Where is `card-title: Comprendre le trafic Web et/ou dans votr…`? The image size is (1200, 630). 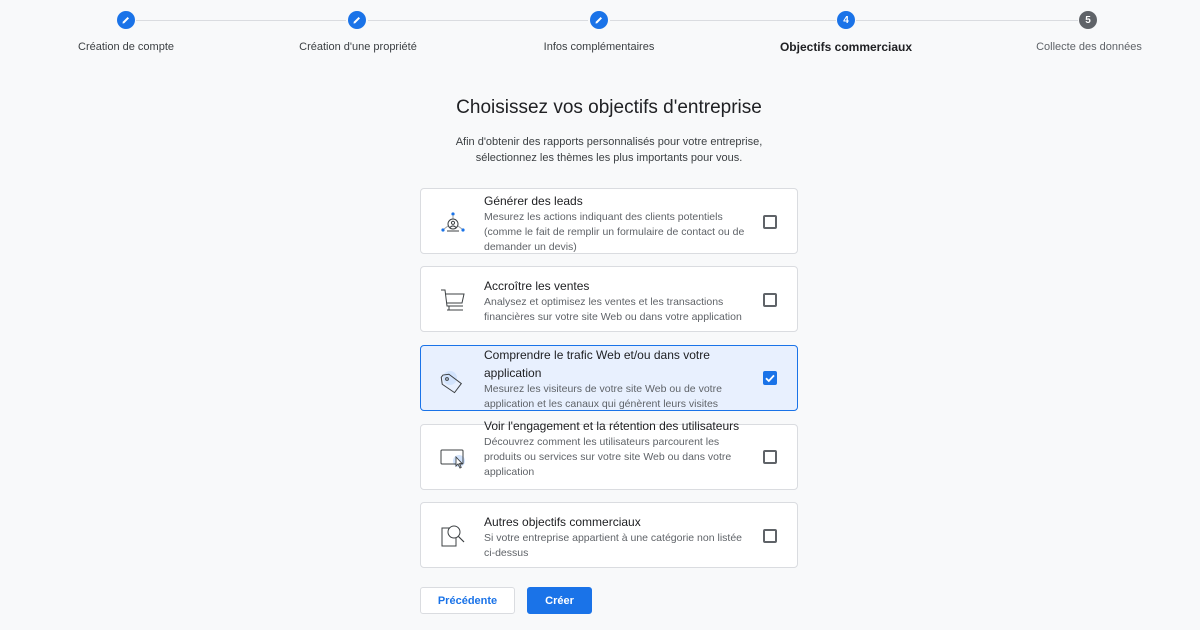 card-title: Comprendre le trafic Web et/ou dans votr… is located at coordinates (597, 364).